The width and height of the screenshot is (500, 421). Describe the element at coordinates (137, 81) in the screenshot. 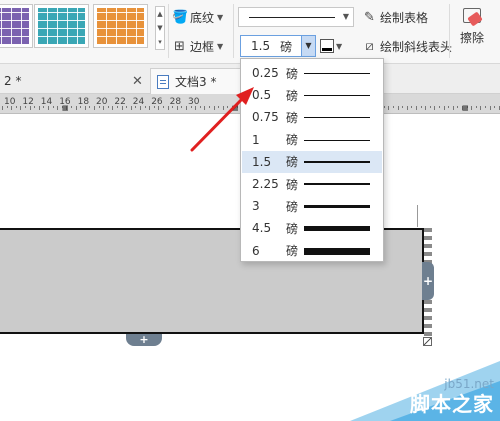

I see `close-icon: ✕` at that location.